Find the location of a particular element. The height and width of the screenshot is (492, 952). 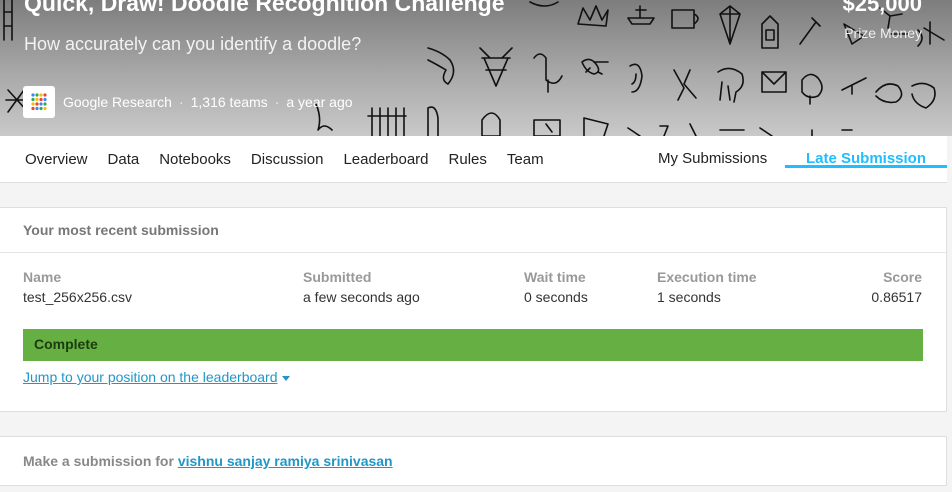

wait-time-value: 0 seconds is located at coordinates (556, 297).